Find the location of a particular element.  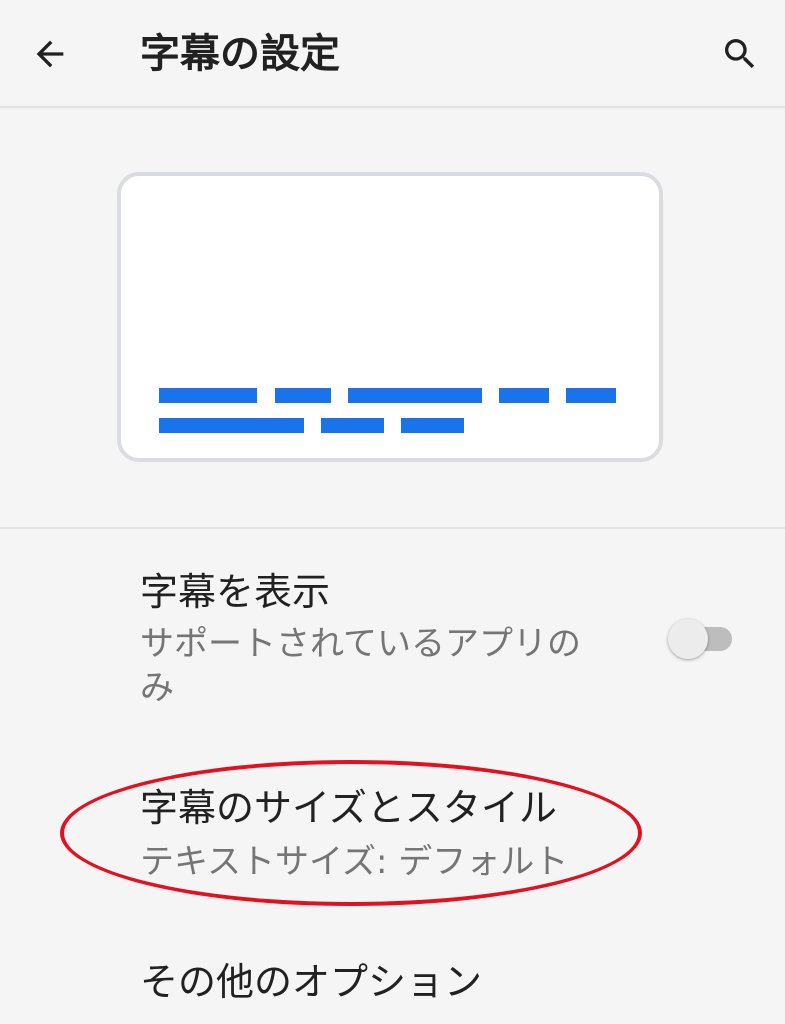

arrow-back-icon is located at coordinates (50, 54).